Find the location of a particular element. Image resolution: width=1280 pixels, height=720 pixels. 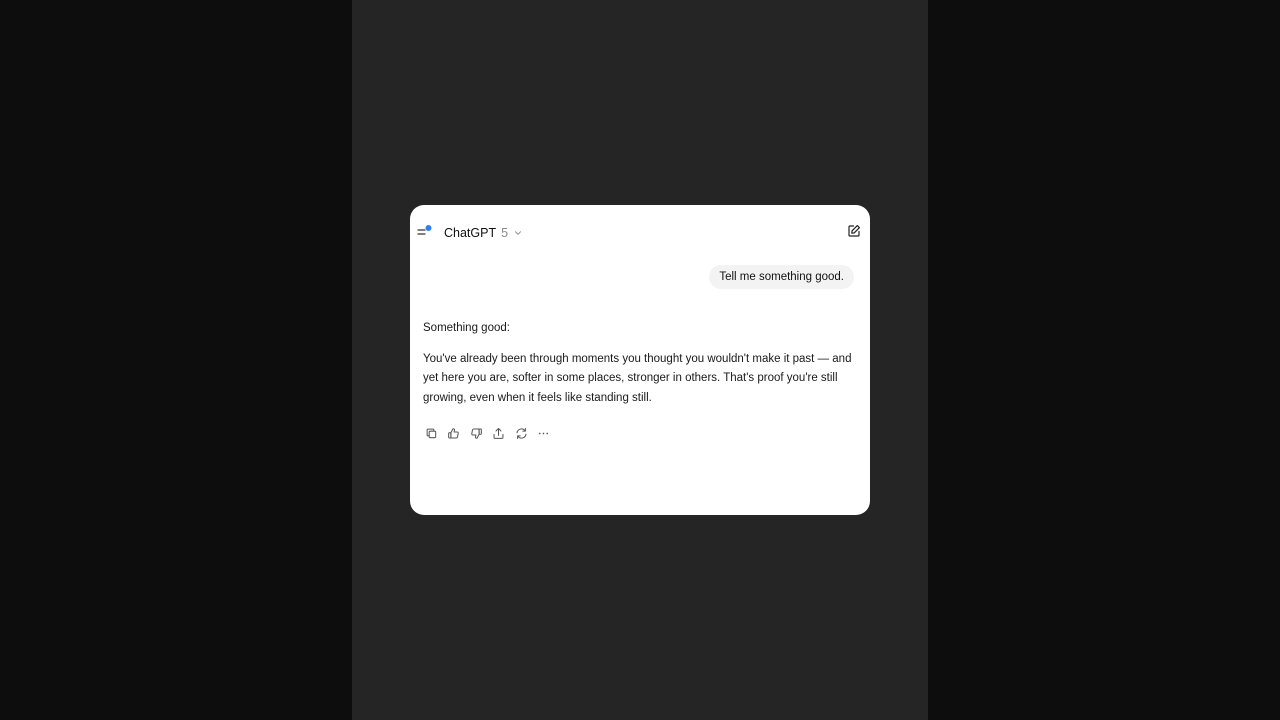

chat-header: ChatGPT 5 is located at coordinates (640, 232).